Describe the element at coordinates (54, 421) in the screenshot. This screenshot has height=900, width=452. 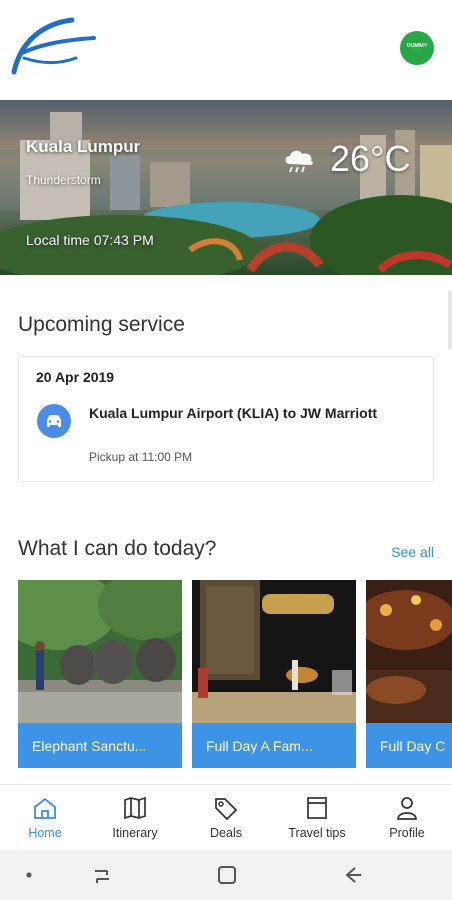
I see `car-icon` at that location.